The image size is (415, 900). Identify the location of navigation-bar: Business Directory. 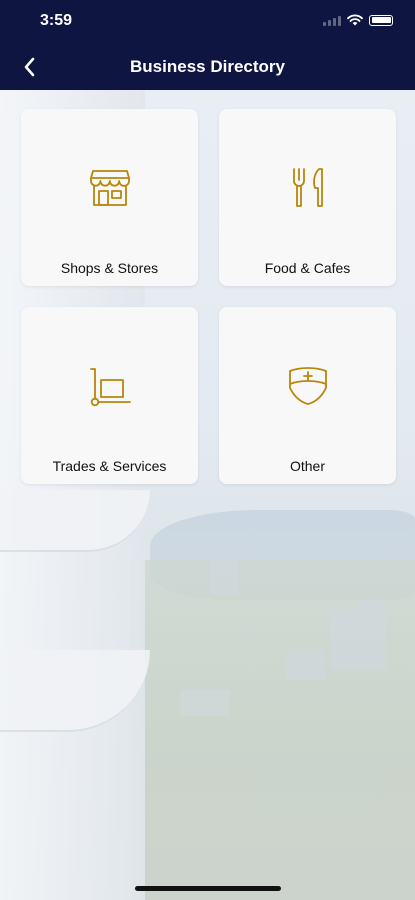
(207, 67).